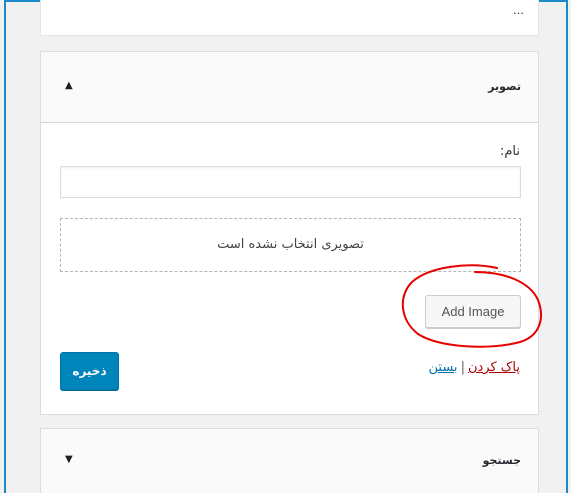 The image size is (571, 493). I want to click on add-image-button: Add Image, so click(473, 311).